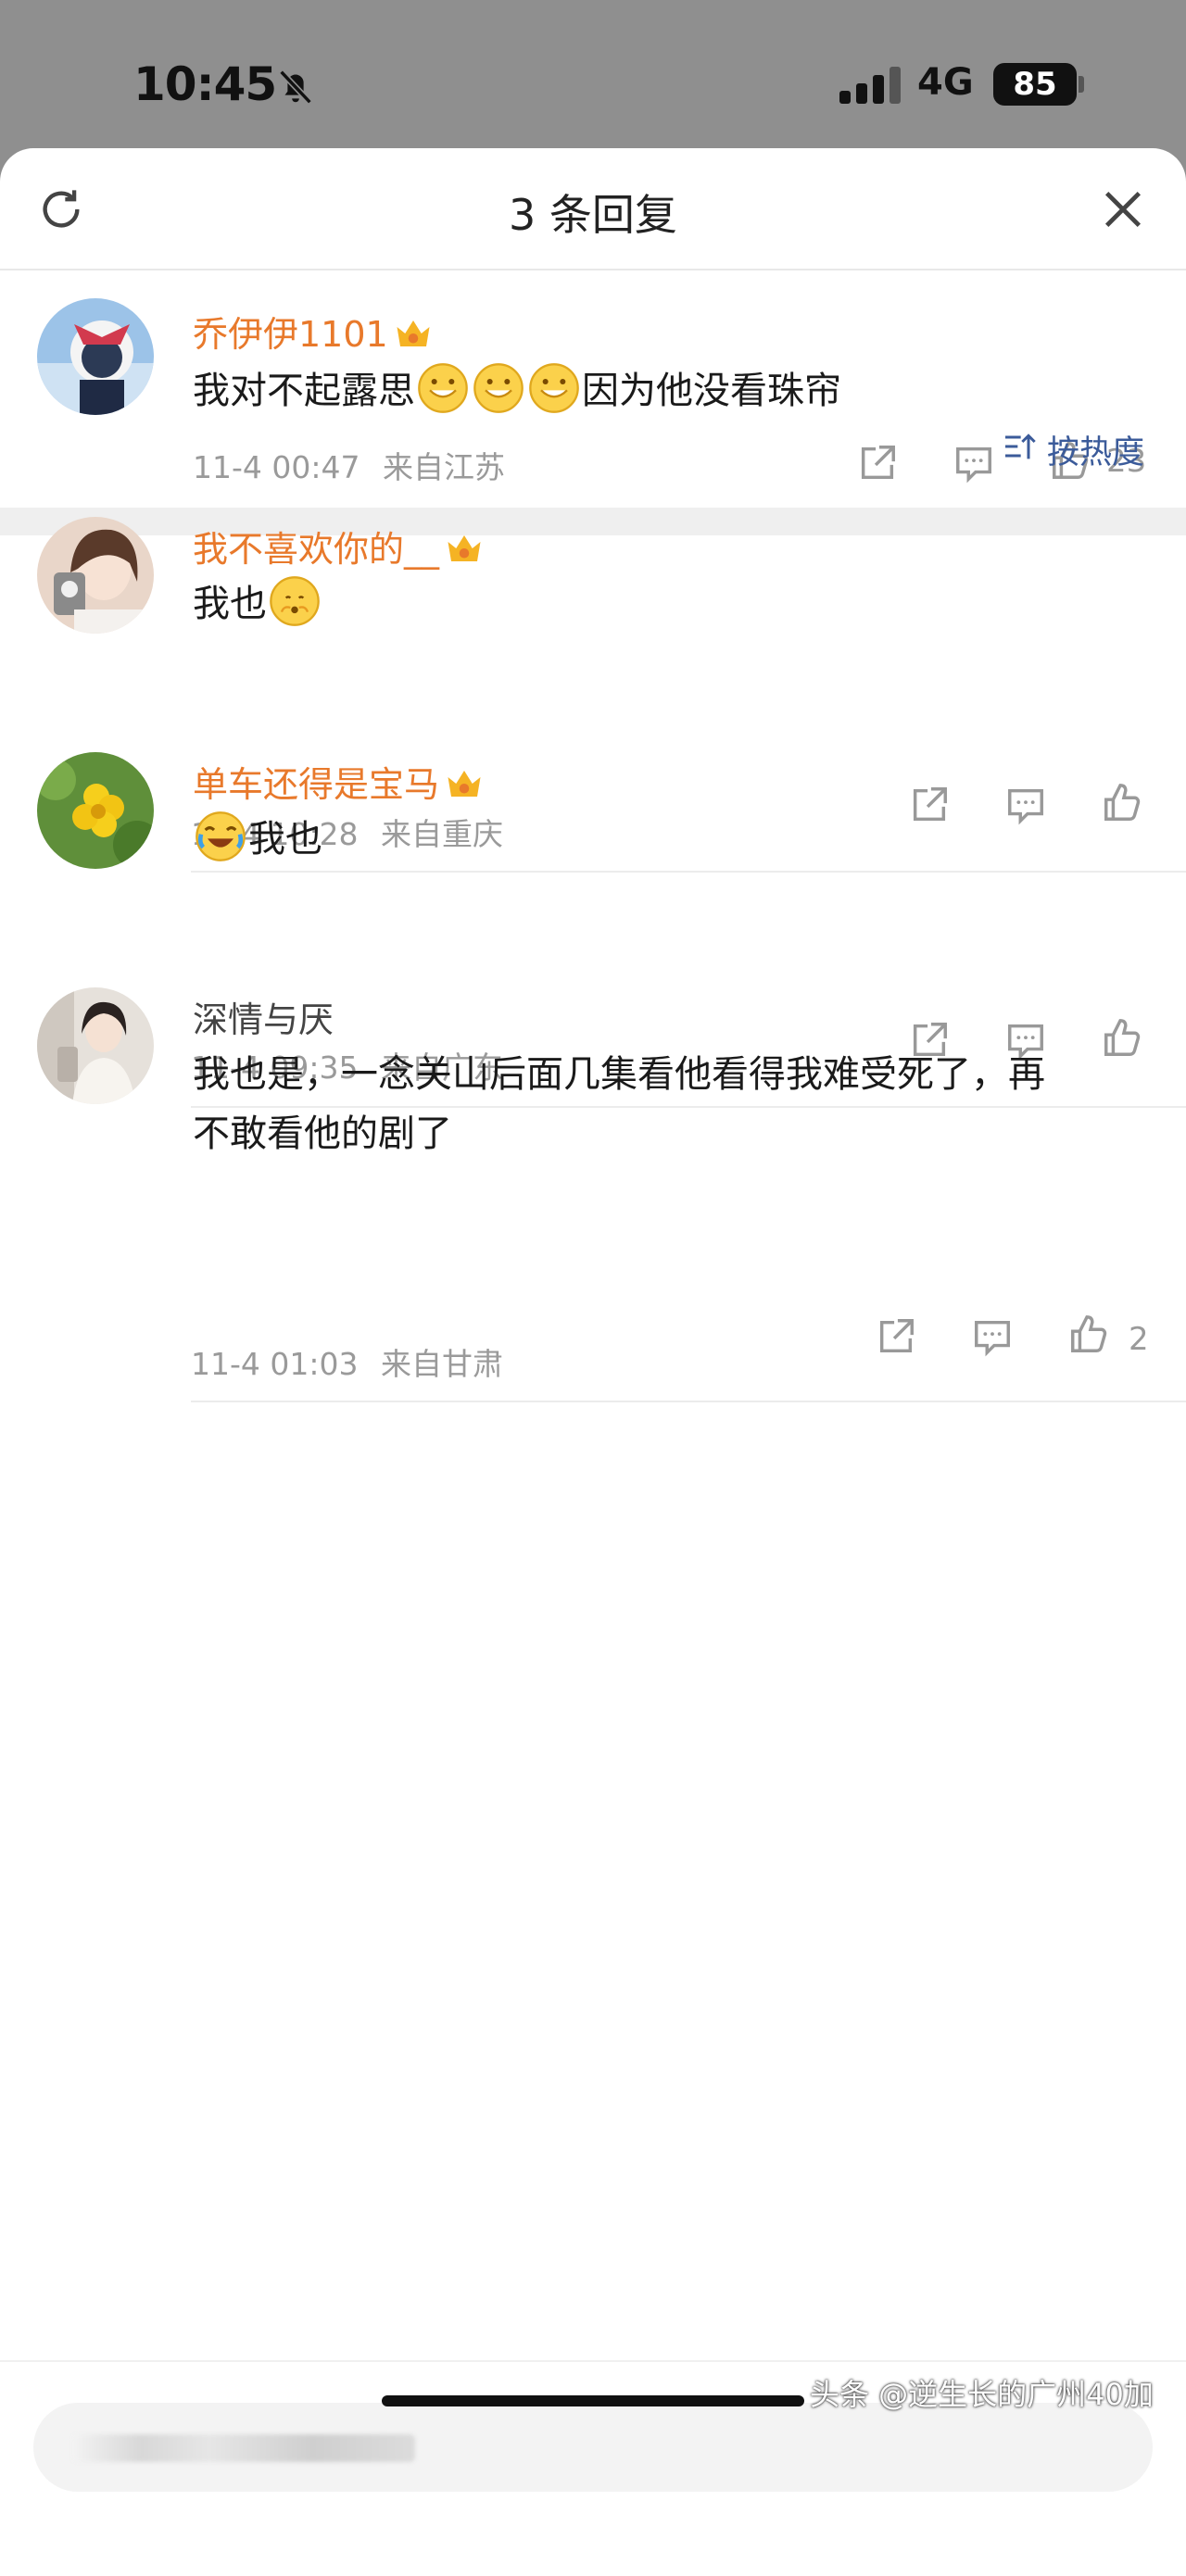 The height and width of the screenshot is (2576, 1186). I want to click on username-text: 我不喜欢你的__, so click(316, 549).